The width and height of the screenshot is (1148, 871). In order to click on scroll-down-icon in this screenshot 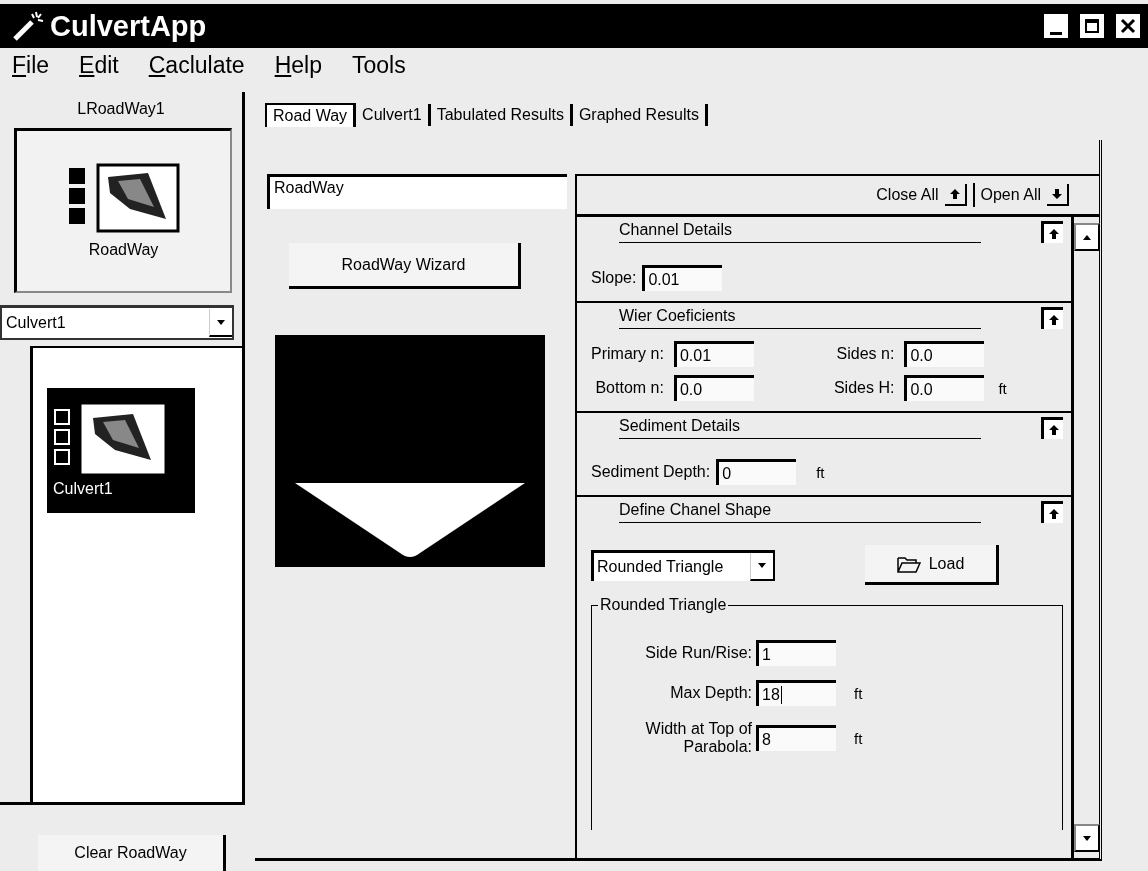, I will do `click(1087, 838)`.